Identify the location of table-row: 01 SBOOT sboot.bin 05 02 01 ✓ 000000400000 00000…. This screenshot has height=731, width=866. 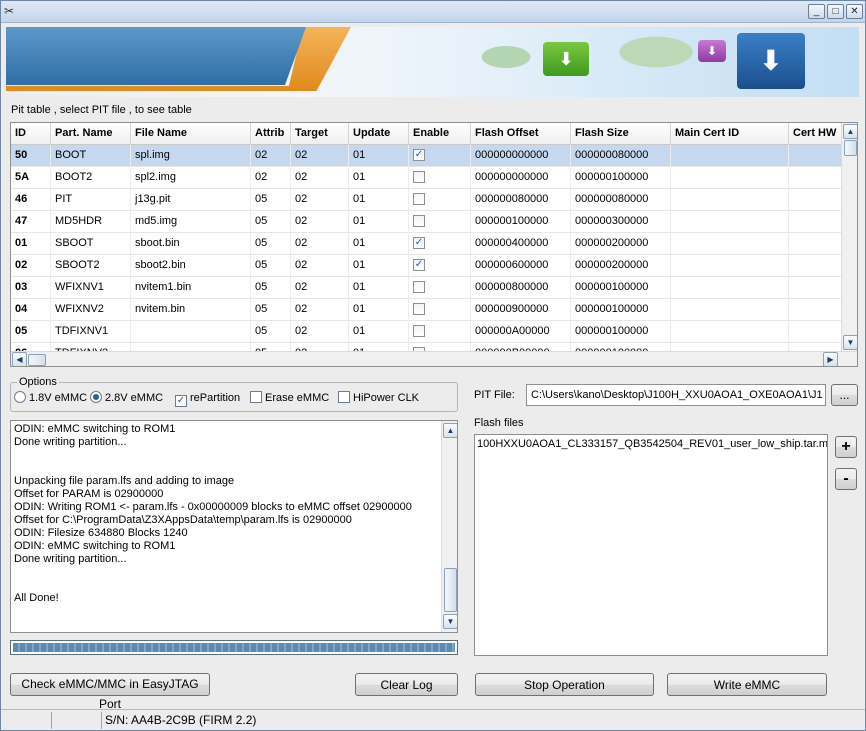
(434, 244).